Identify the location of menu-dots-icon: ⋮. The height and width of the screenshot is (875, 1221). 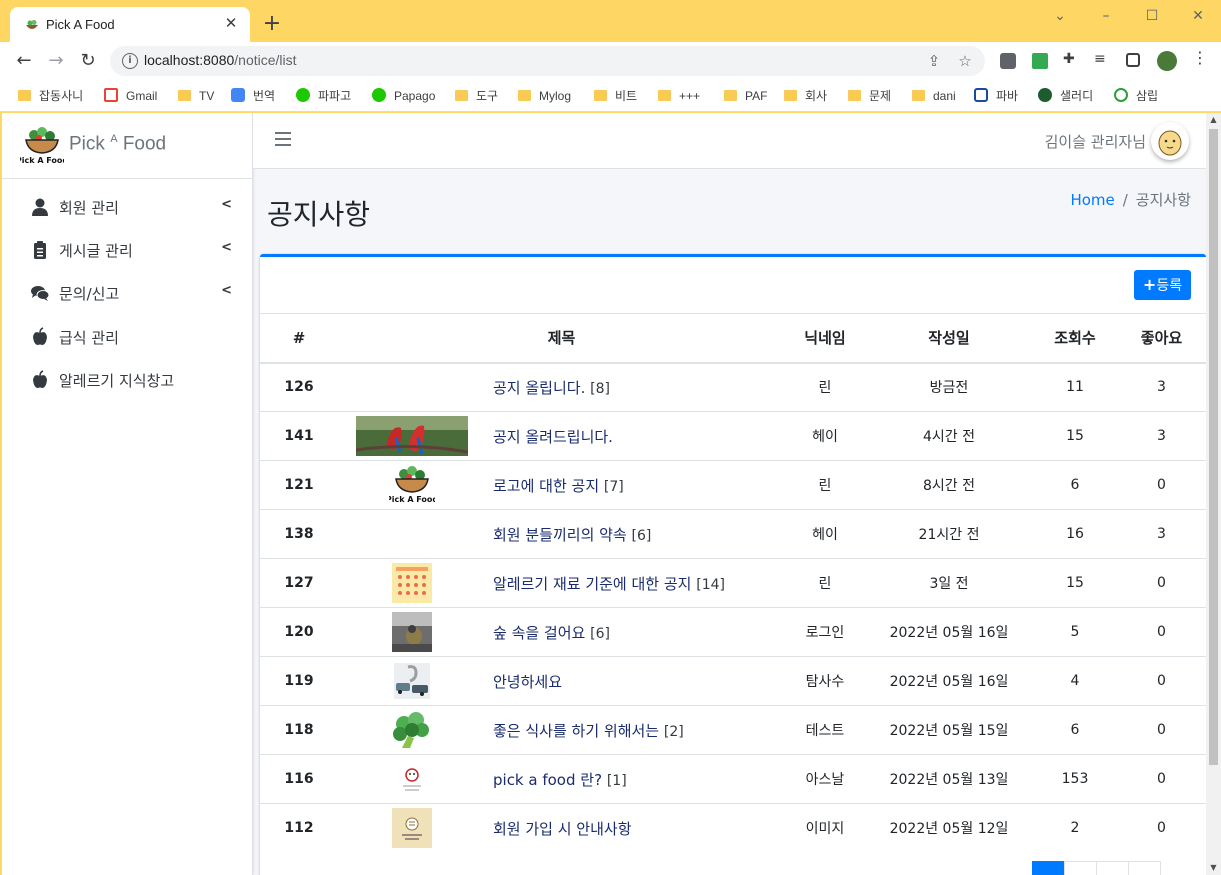
(1200, 58).